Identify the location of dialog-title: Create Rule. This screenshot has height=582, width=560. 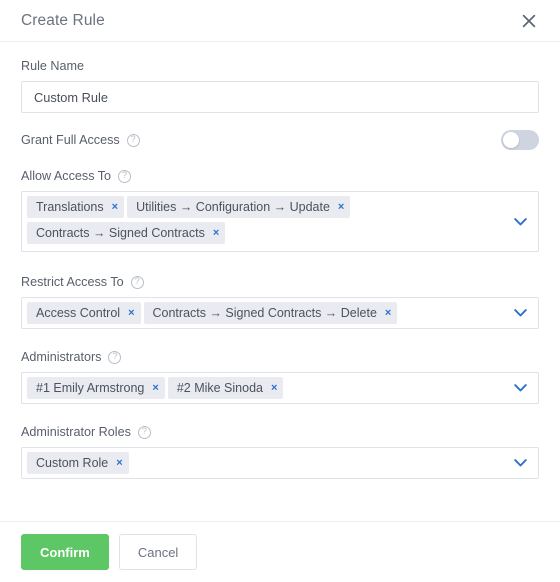
(63, 20).